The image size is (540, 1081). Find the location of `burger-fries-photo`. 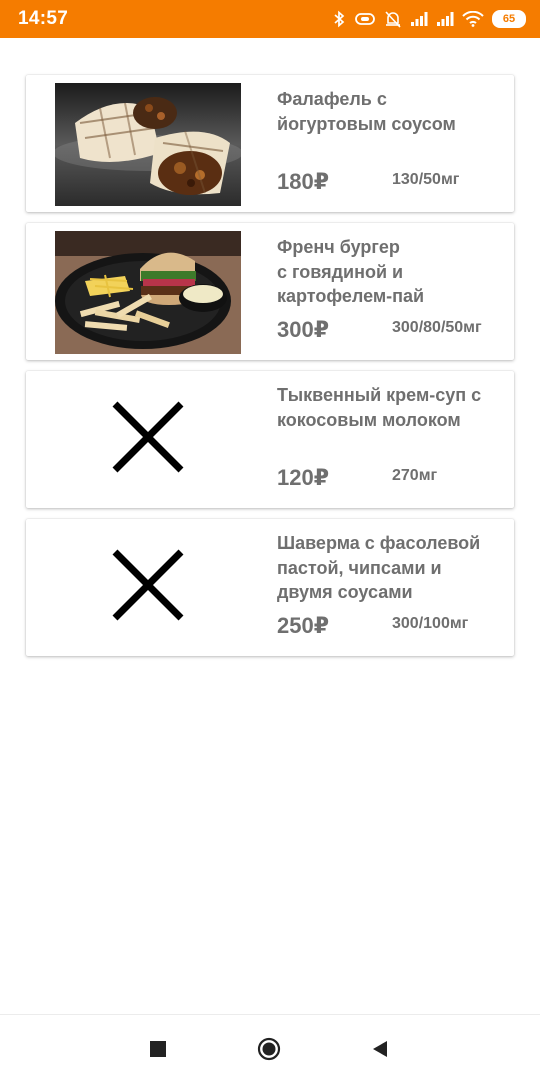

burger-fries-photo is located at coordinates (148, 292).